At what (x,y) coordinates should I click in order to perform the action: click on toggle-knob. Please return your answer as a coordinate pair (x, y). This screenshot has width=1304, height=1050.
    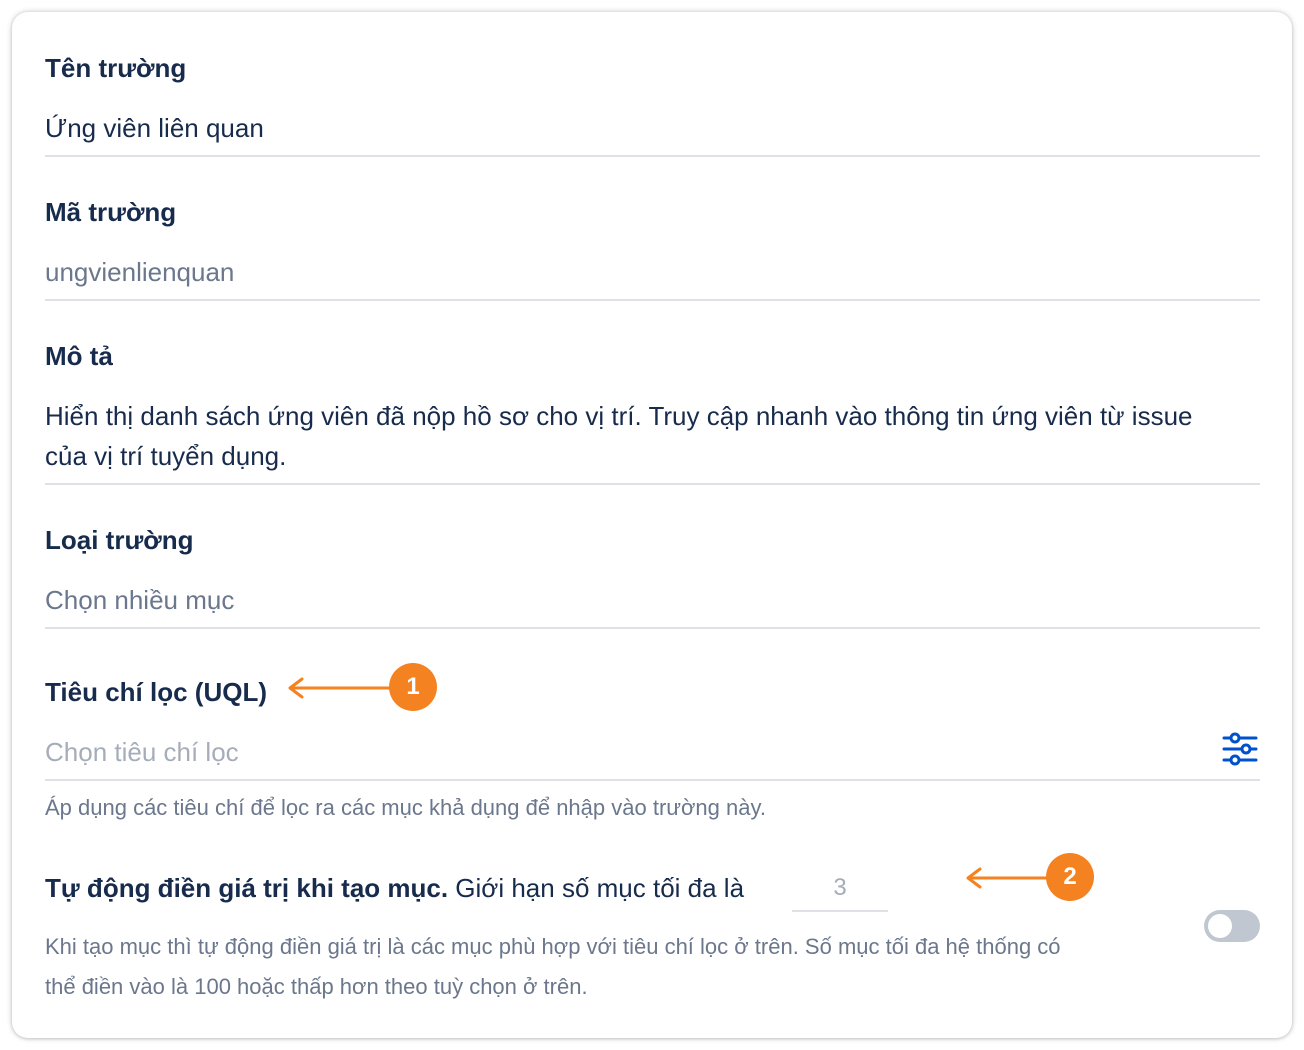
    Looking at the image, I should click on (1220, 926).